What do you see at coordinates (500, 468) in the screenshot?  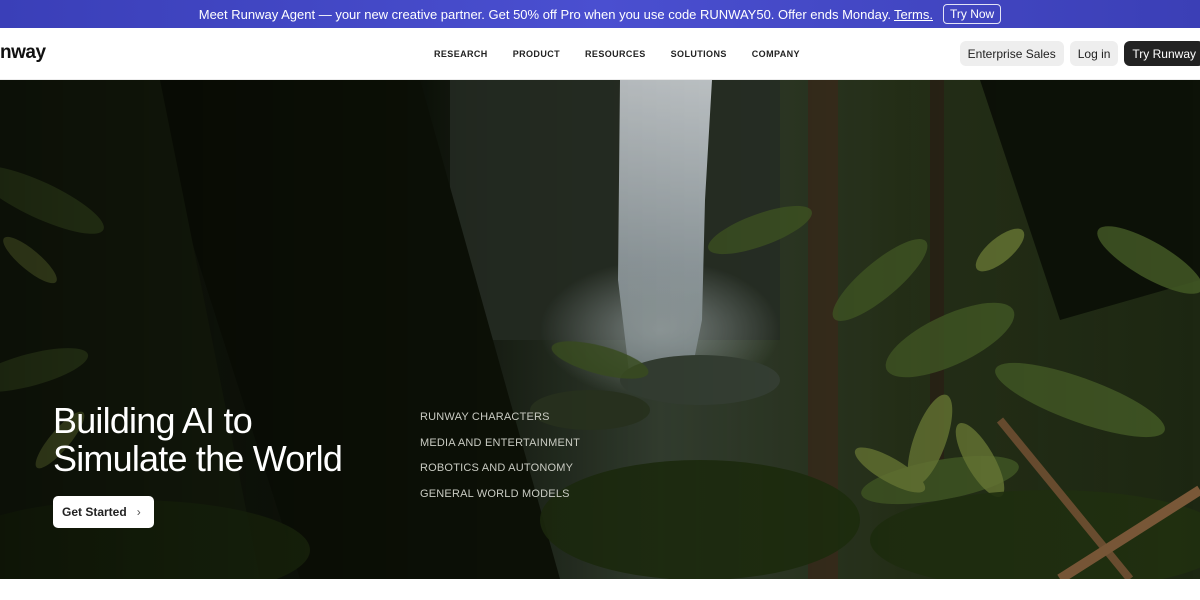 I see `link-robotics-autonomy: ROBOTICS AND AUTONOMY` at bounding box center [500, 468].